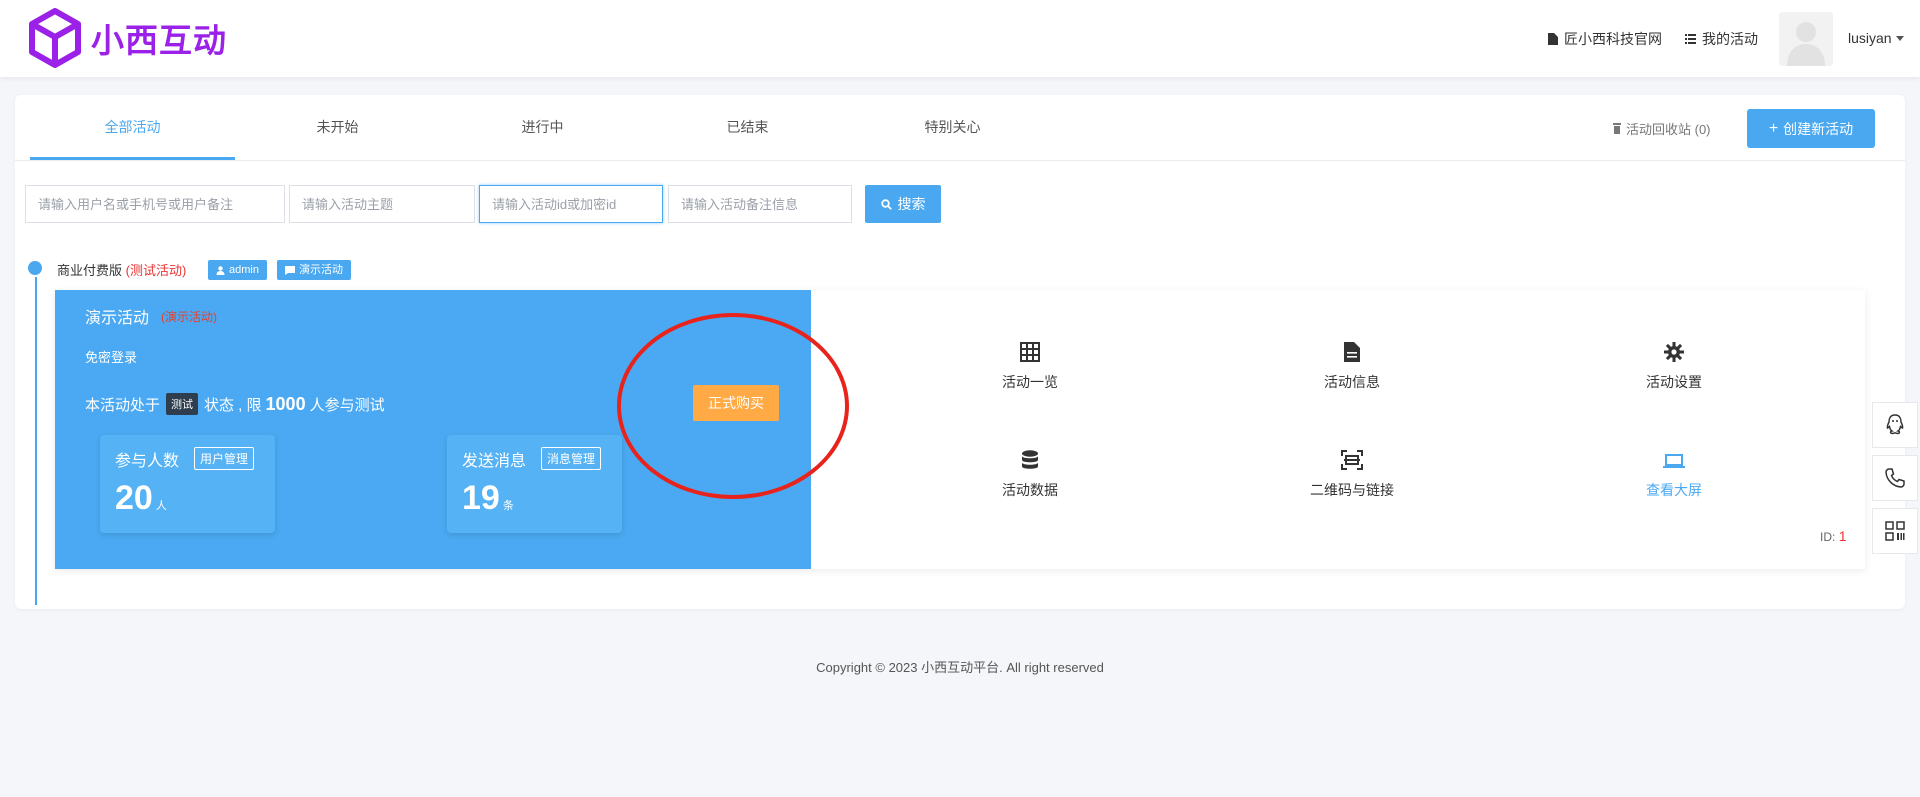 This screenshot has width=1920, height=797. What do you see at coordinates (571, 204) in the screenshot?
I see `activity-id-input` at bounding box center [571, 204].